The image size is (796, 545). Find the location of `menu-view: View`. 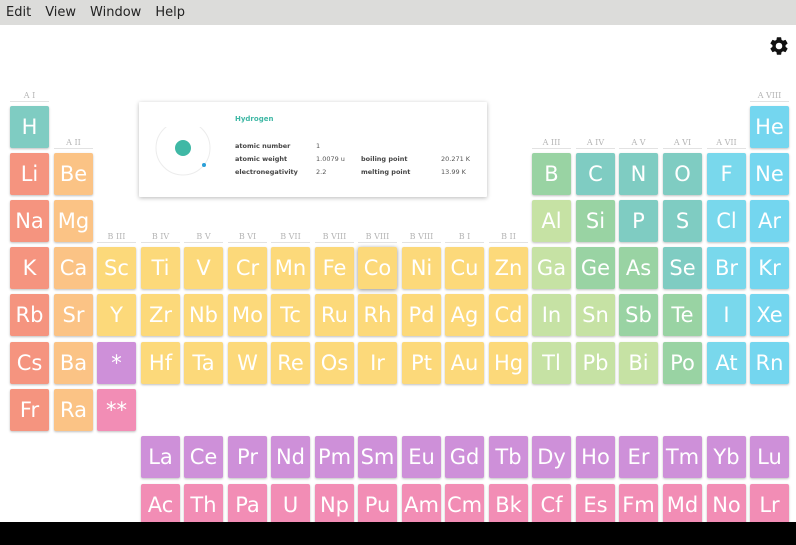

menu-view: View is located at coordinates (60, 12).